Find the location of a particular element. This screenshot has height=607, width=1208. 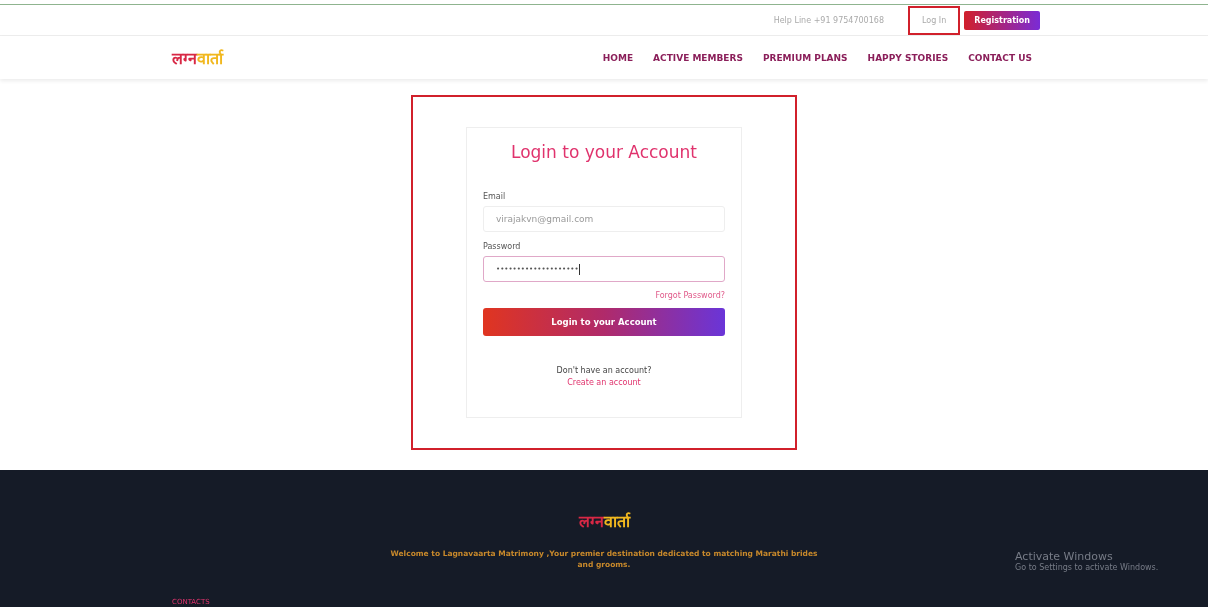

forgot-password-link: Forgot Password? is located at coordinates (690, 295).